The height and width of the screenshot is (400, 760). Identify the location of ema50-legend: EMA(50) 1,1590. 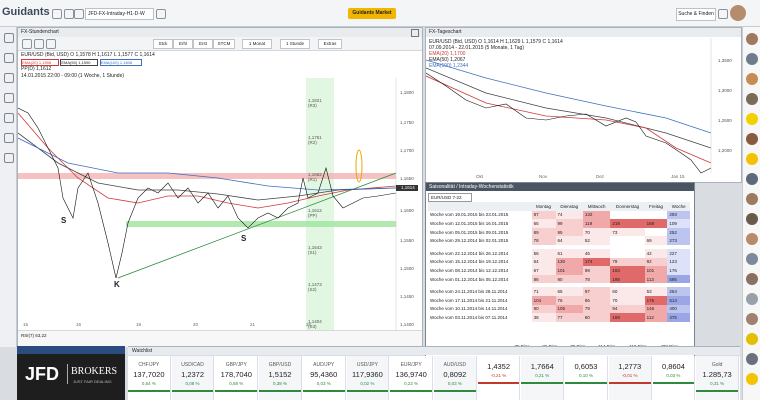
(79, 62).